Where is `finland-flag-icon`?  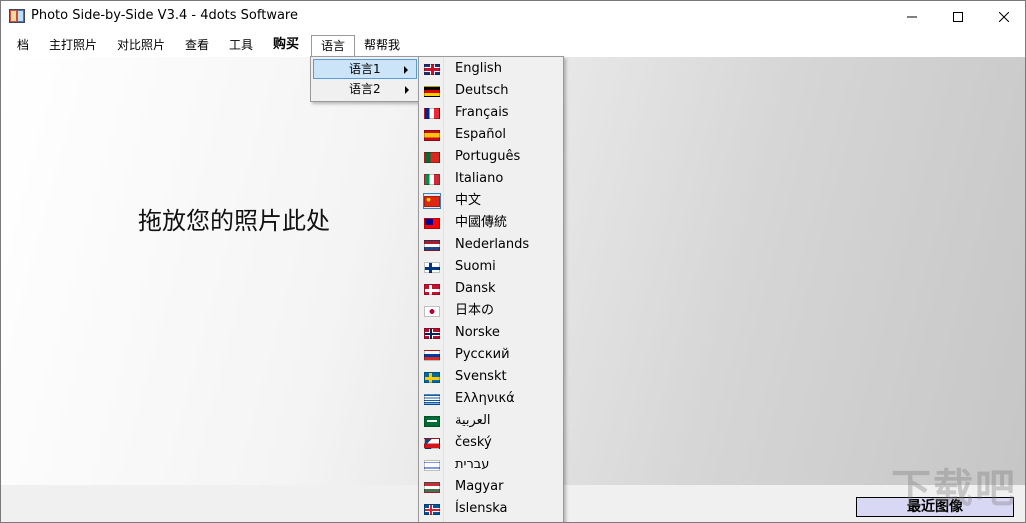 finland-flag-icon is located at coordinates (432, 267).